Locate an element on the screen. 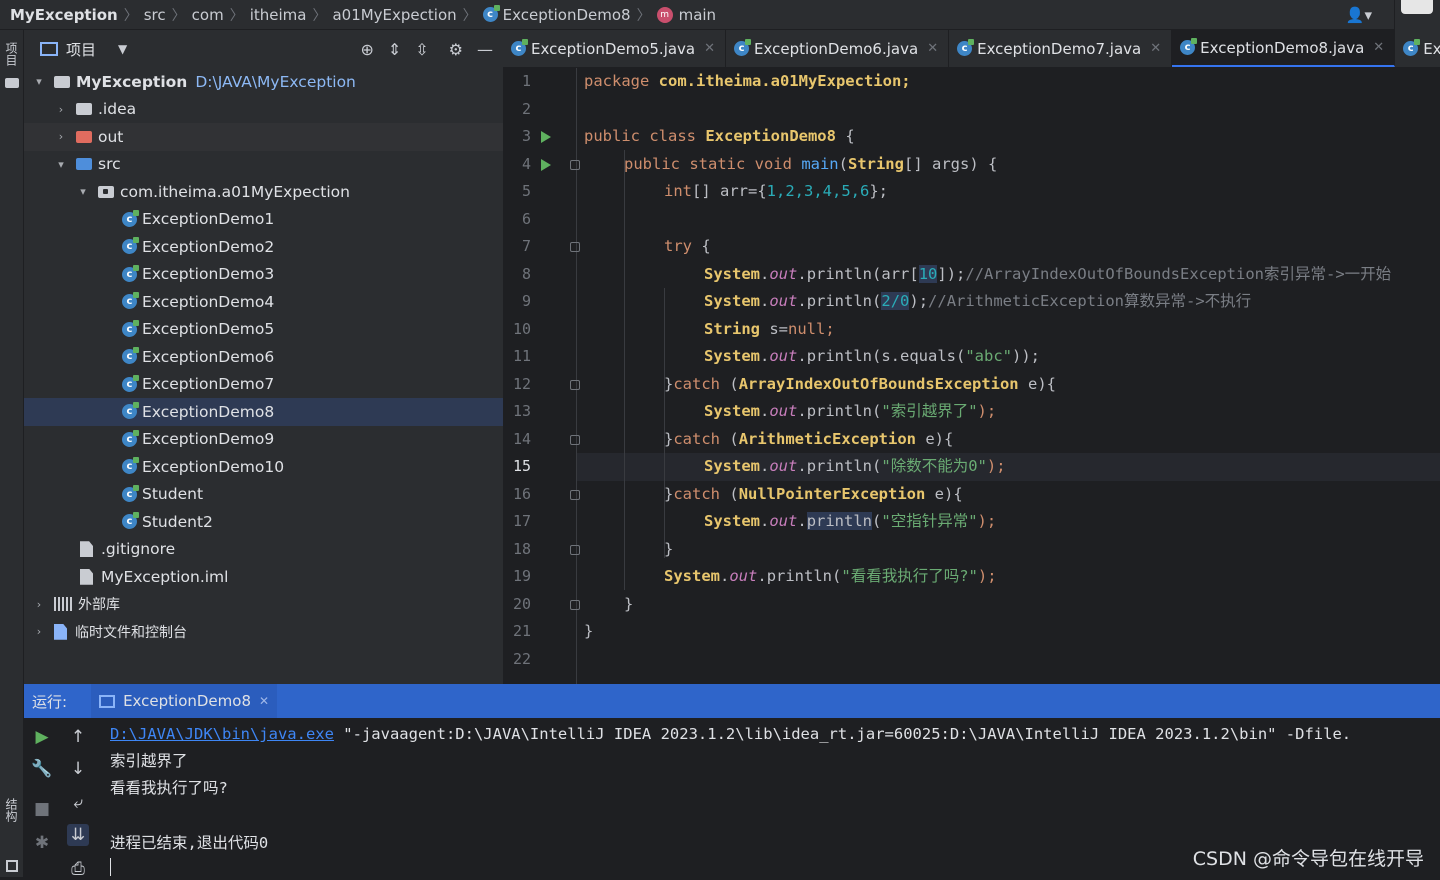 This screenshot has width=1440, height=880. hide-icon: — is located at coordinates (485, 49).